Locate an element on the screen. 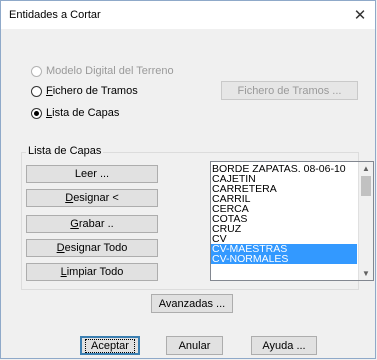  radio-modelo-digital: Modelo Digital del Terreno is located at coordinates (102, 71).